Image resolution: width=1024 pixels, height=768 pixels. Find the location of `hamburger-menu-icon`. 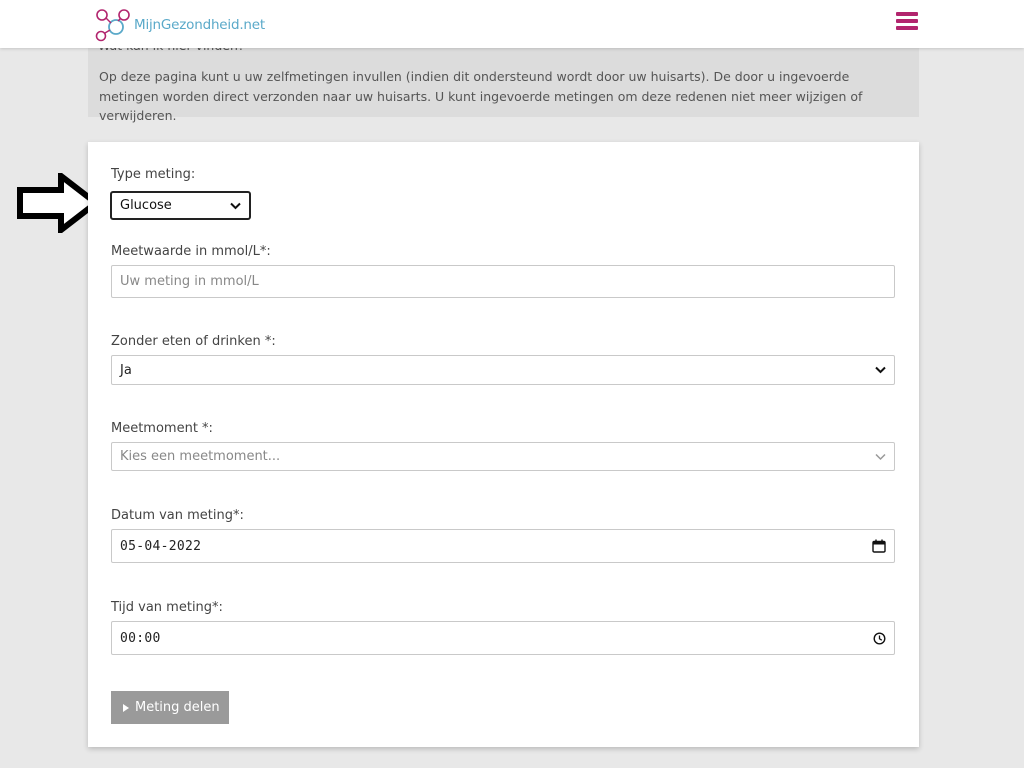

hamburger-menu-icon is located at coordinates (907, 22).